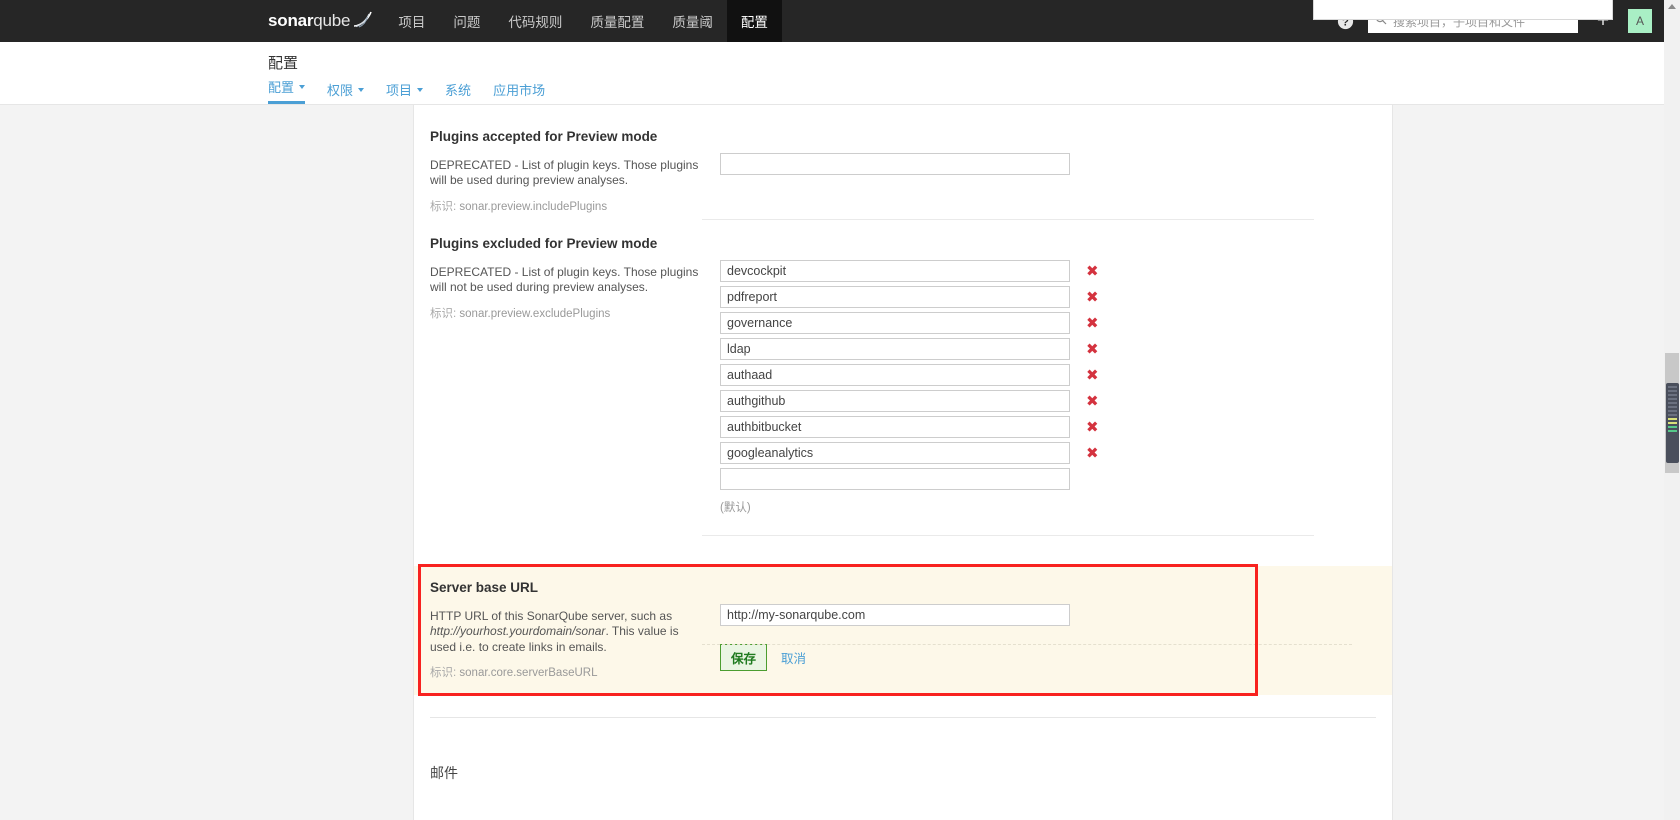 This screenshot has height=820, width=1680. I want to click on setting-value-area, so click(1047, 171).